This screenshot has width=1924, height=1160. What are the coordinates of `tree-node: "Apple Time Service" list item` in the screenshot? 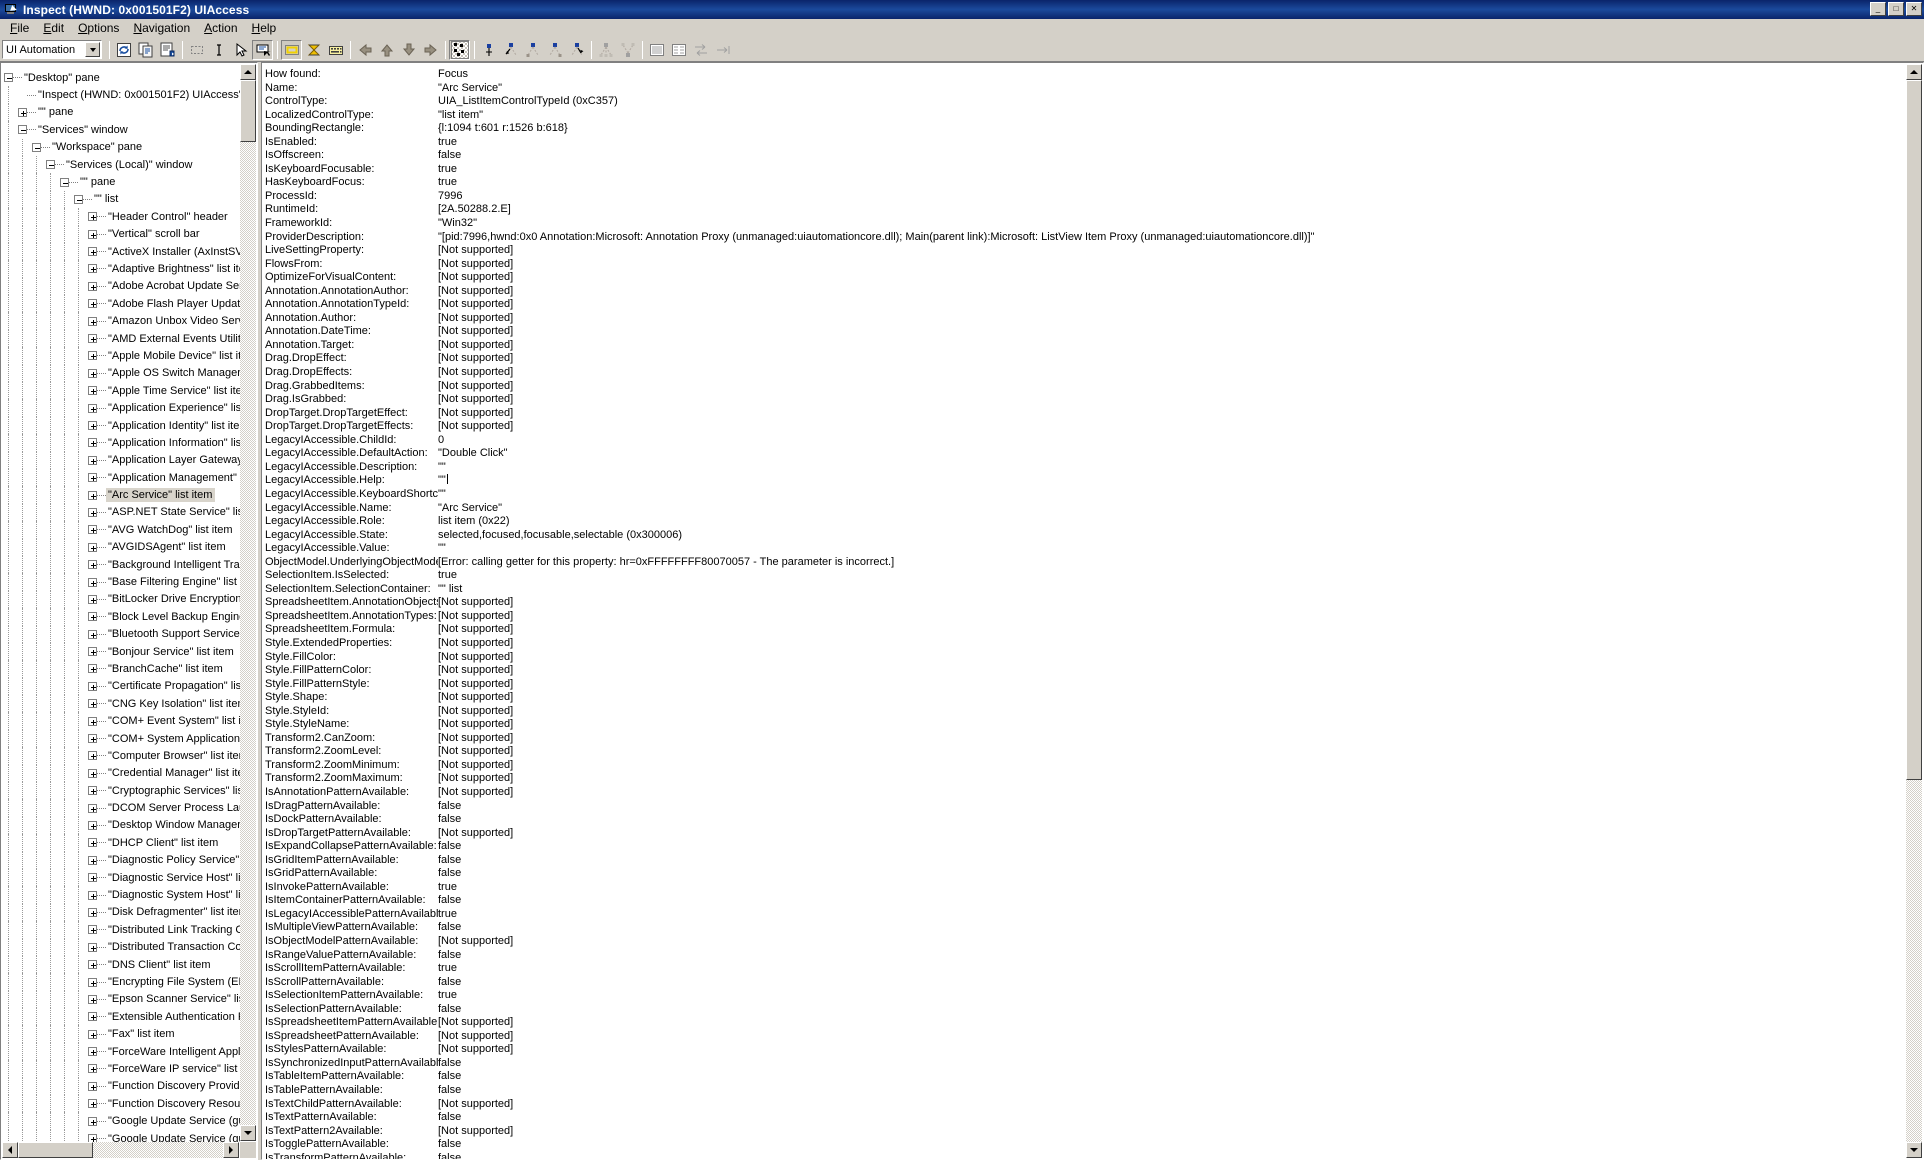 It's located at (120, 391).